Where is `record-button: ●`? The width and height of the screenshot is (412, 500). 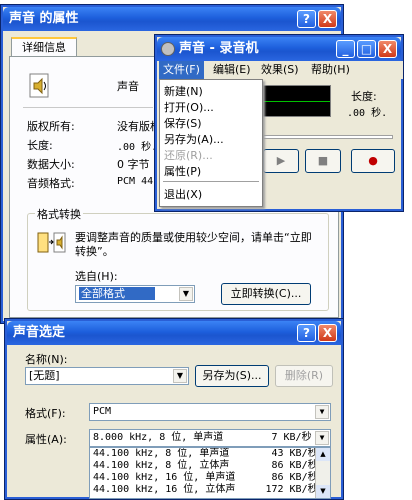
record-button: ● is located at coordinates (373, 161).